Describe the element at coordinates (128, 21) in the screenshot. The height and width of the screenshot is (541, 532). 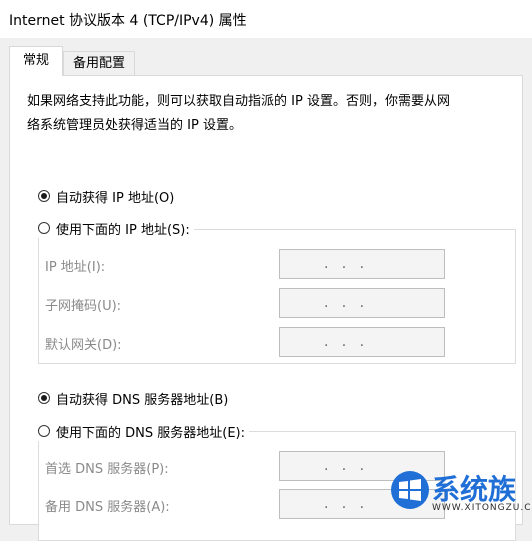
I see `window-title: Internet 协议版本 4 (TCP/IPv4) 属性` at that location.